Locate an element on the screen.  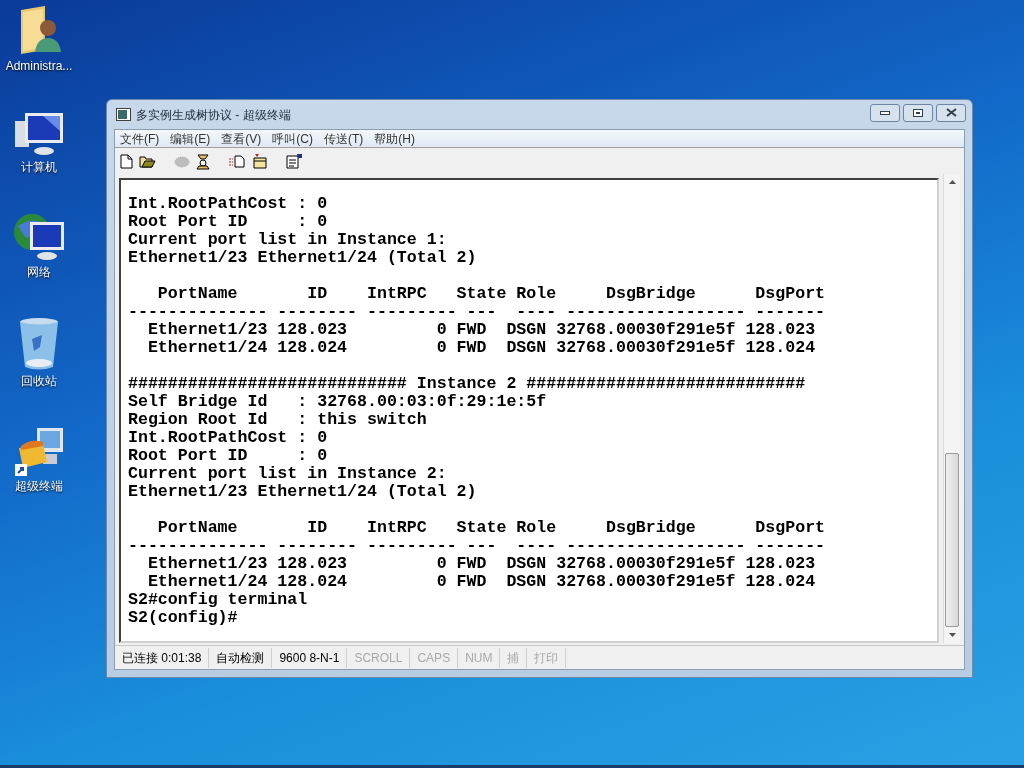
window-title: 多实例生成树协议 - 超级终端 is located at coordinates (213, 115).